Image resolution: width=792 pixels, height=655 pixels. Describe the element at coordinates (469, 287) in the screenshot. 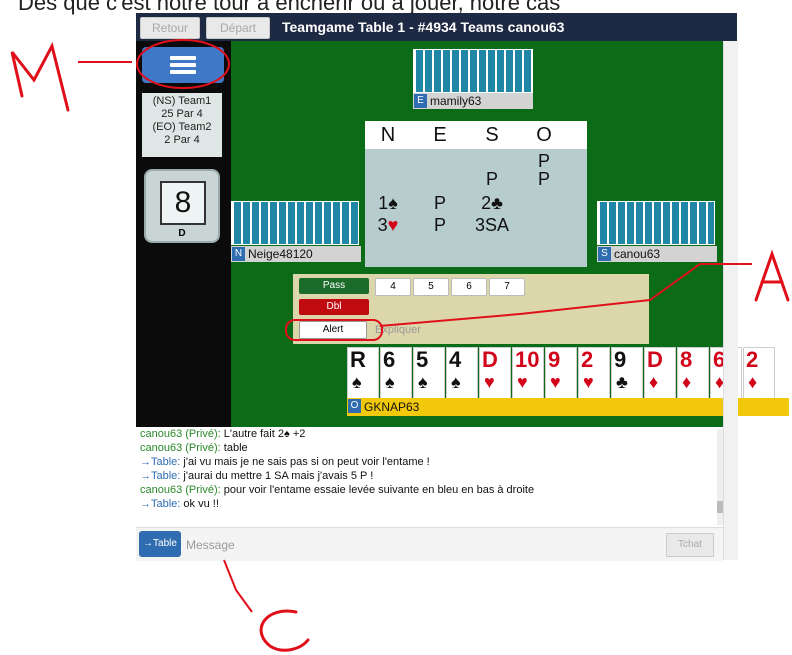

I see `level-6-button: 6` at that location.